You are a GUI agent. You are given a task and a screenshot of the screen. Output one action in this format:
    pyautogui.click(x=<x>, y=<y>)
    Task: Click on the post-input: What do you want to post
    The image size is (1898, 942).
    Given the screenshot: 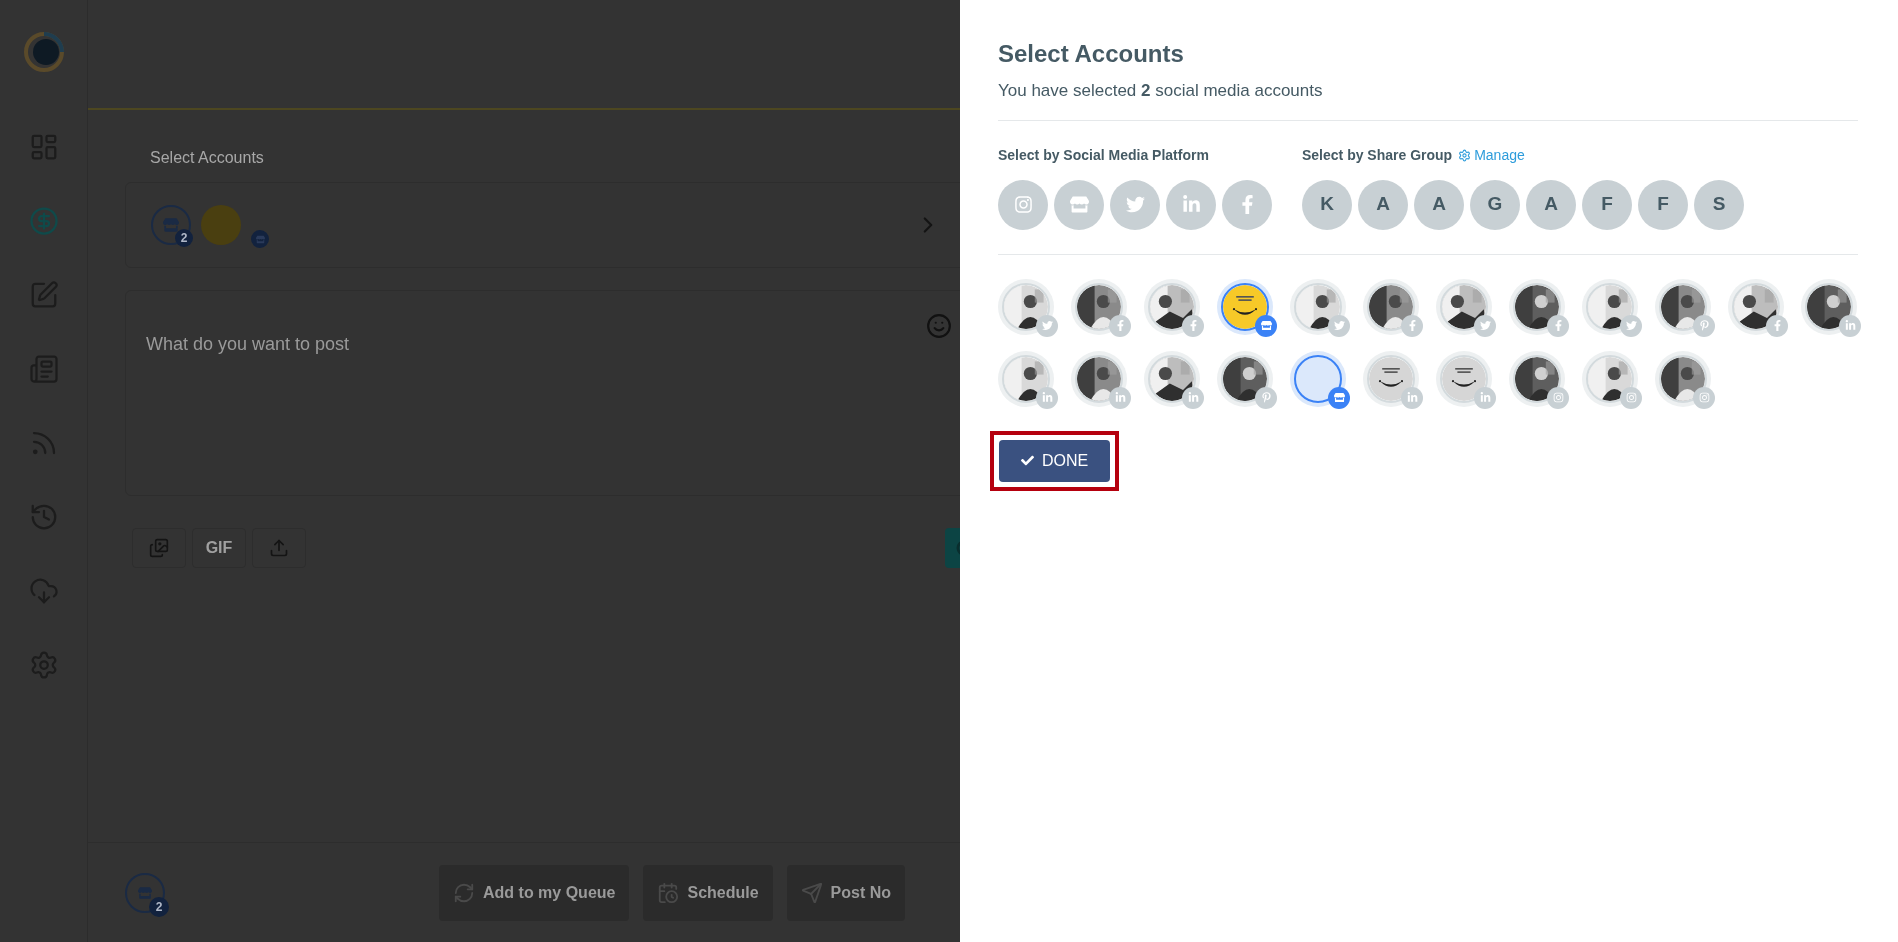 What is the action you would take?
    pyautogui.click(x=446, y=344)
    